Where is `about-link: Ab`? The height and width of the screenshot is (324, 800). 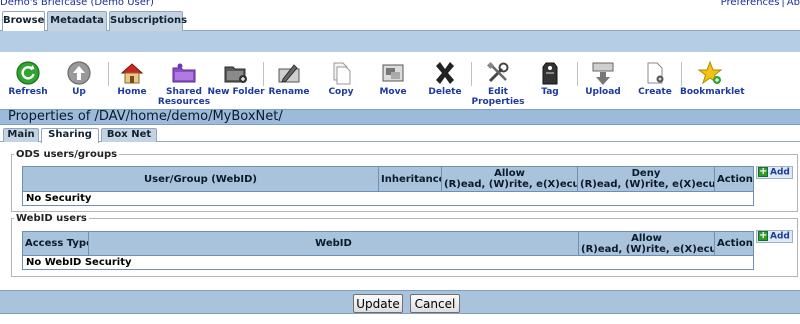
about-link: Ab is located at coordinates (793, 4).